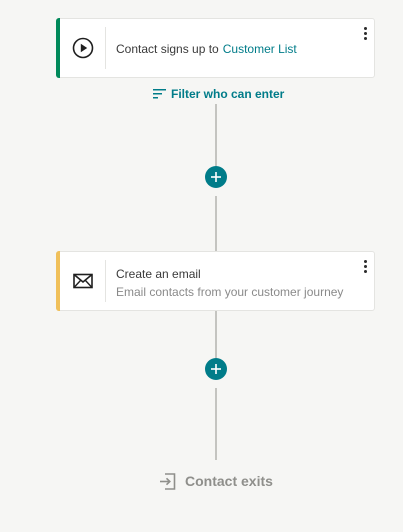  What do you see at coordinates (167, 49) in the screenshot?
I see `trigger-label: Contact signs up to` at bounding box center [167, 49].